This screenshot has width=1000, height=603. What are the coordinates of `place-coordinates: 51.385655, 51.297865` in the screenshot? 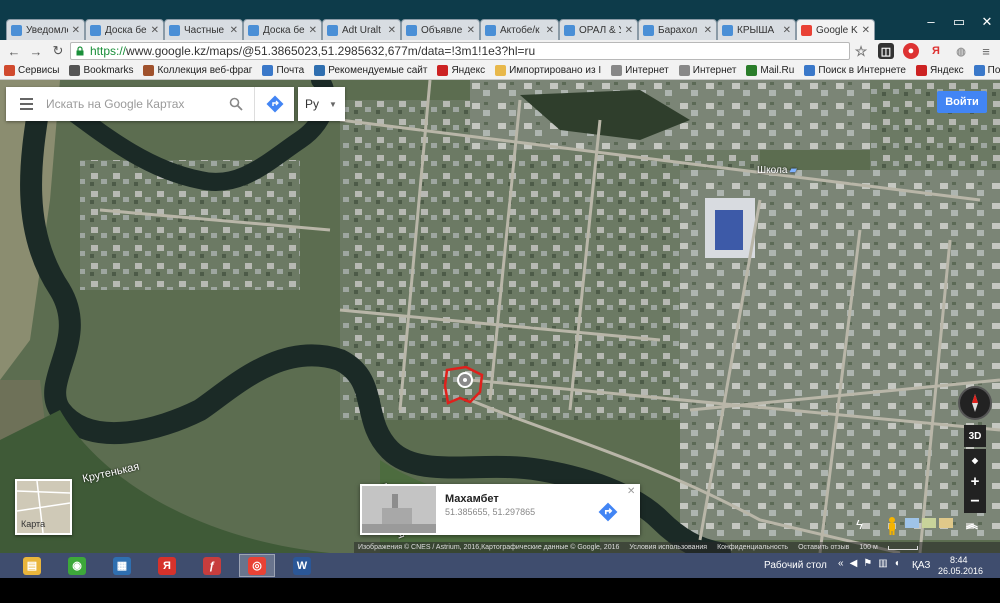 It's located at (490, 512).